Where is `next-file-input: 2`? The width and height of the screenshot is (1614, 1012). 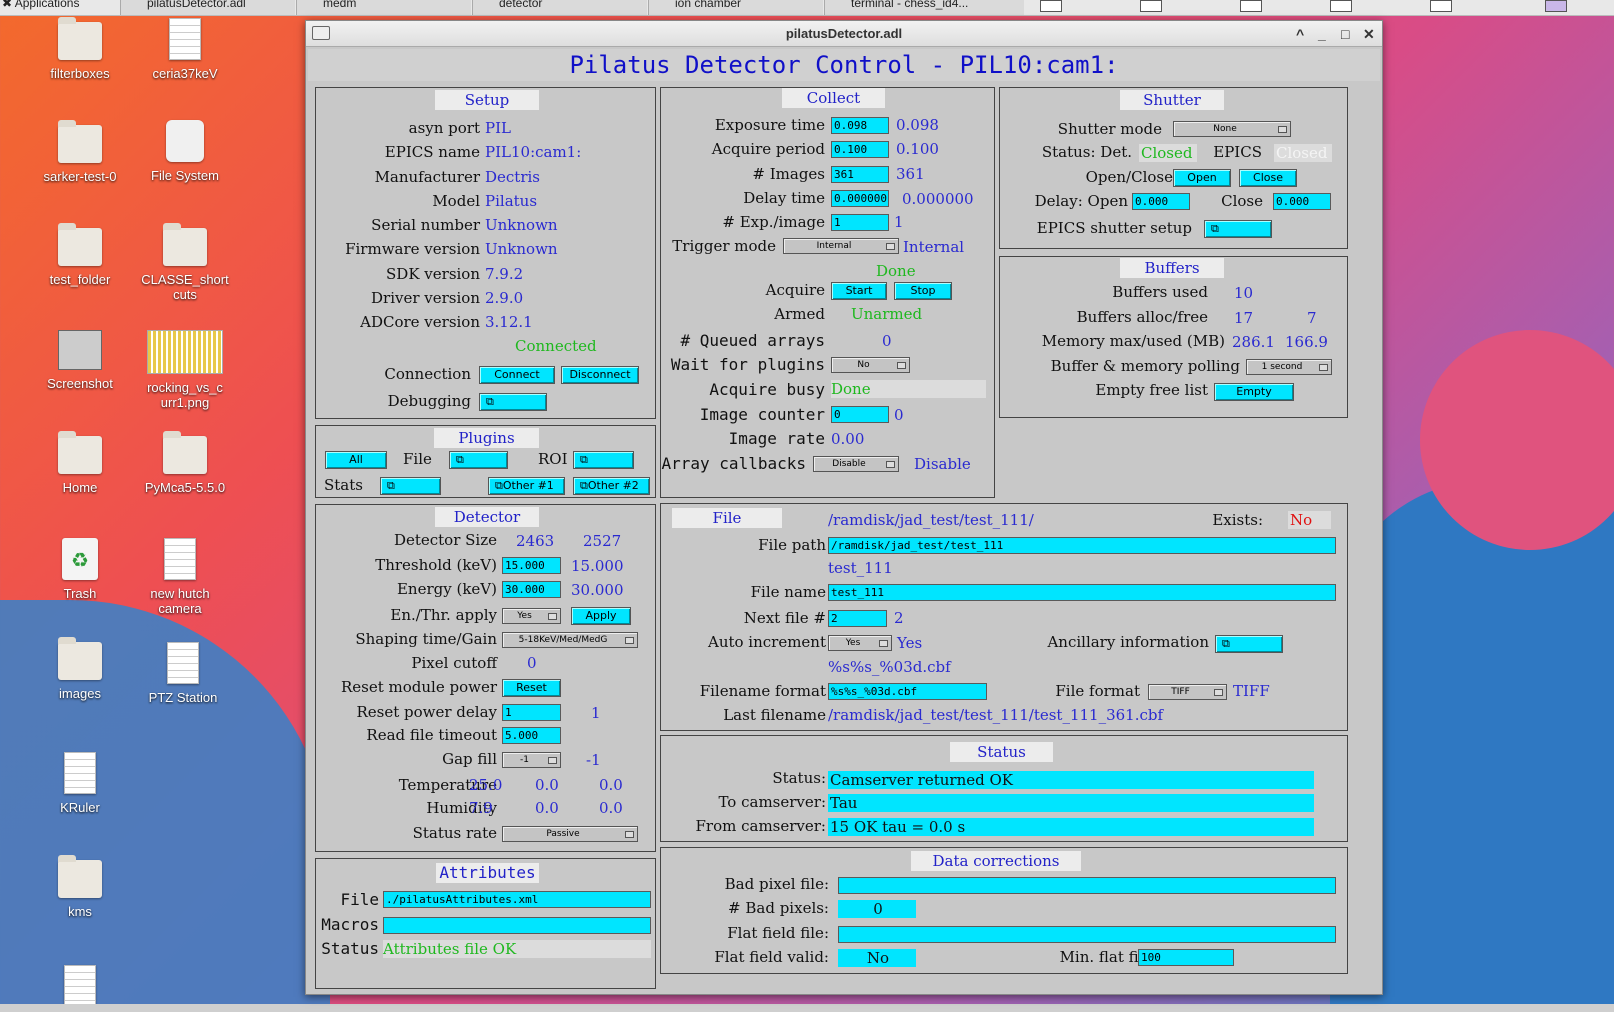 next-file-input: 2 is located at coordinates (857, 618).